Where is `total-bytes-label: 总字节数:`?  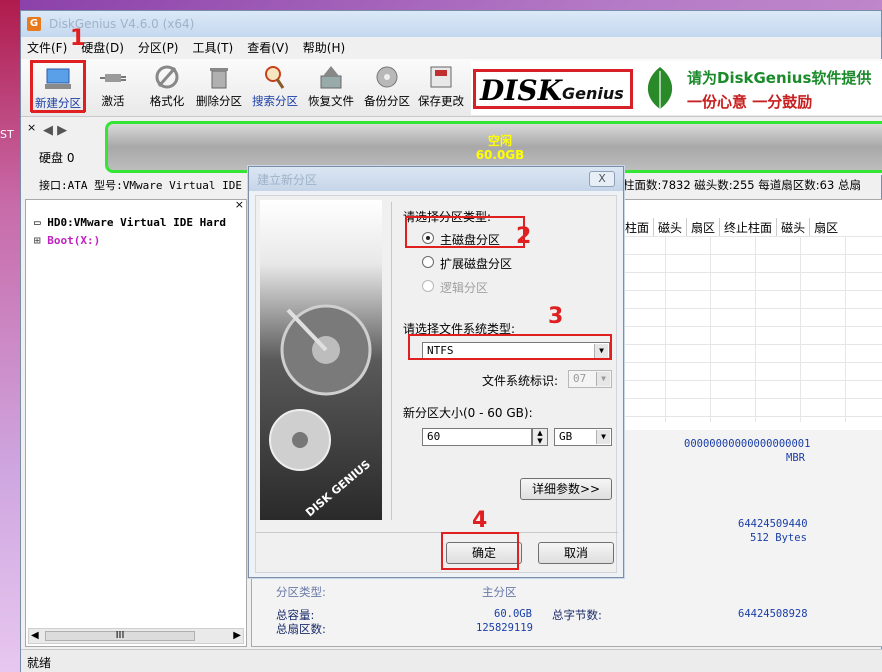
total-bytes-label: 总字节数: is located at coordinates (577, 615).